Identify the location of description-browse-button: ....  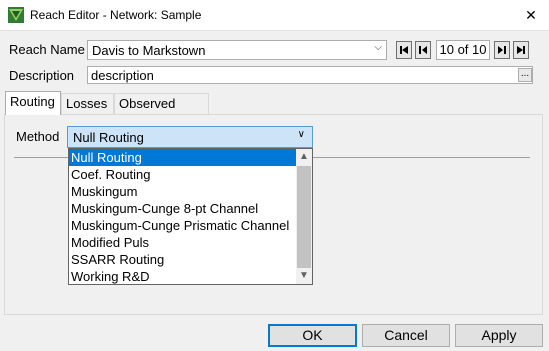
(525, 75).